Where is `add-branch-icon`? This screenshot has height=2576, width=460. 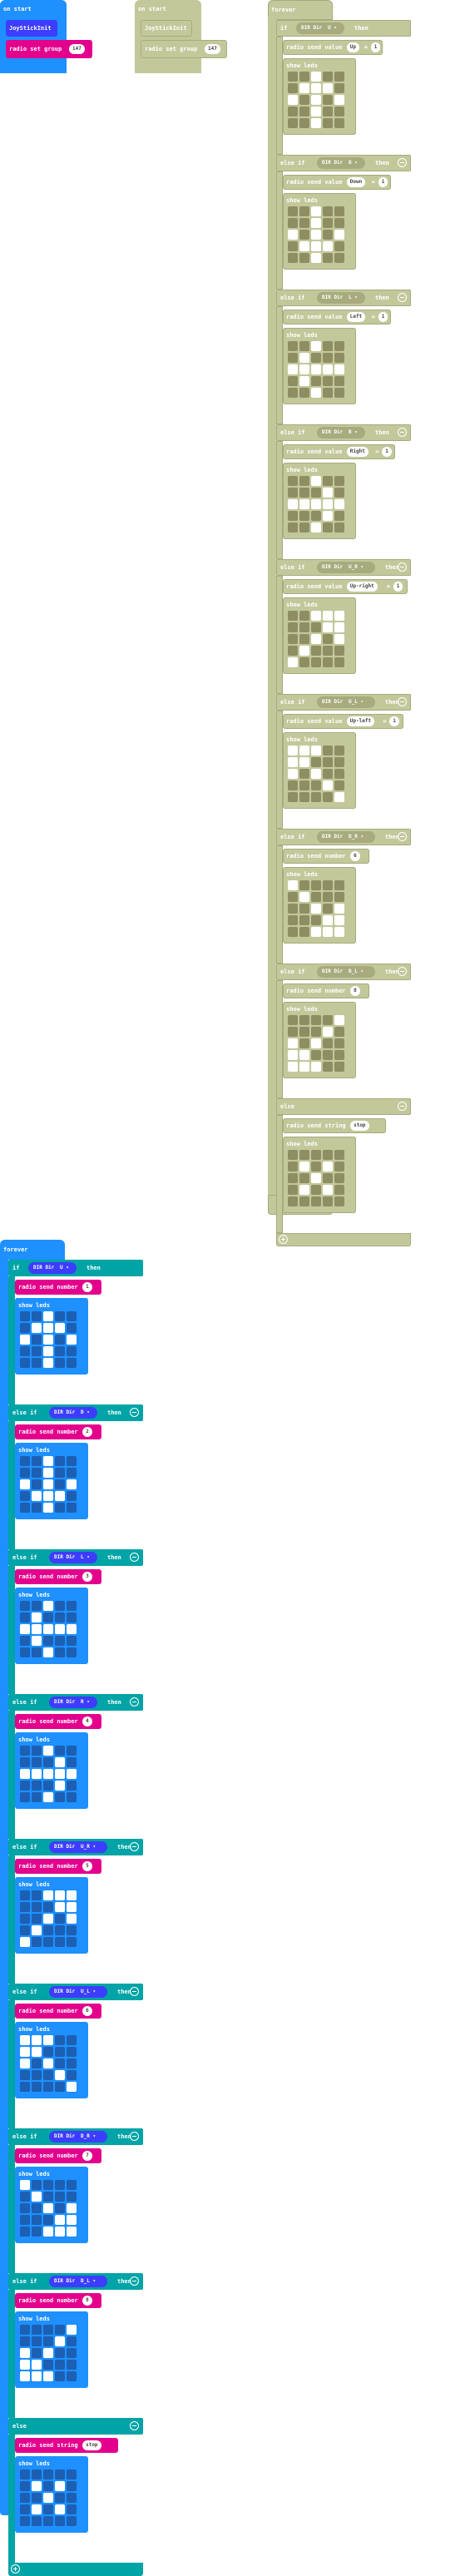
add-branch-icon is located at coordinates (283, 1240).